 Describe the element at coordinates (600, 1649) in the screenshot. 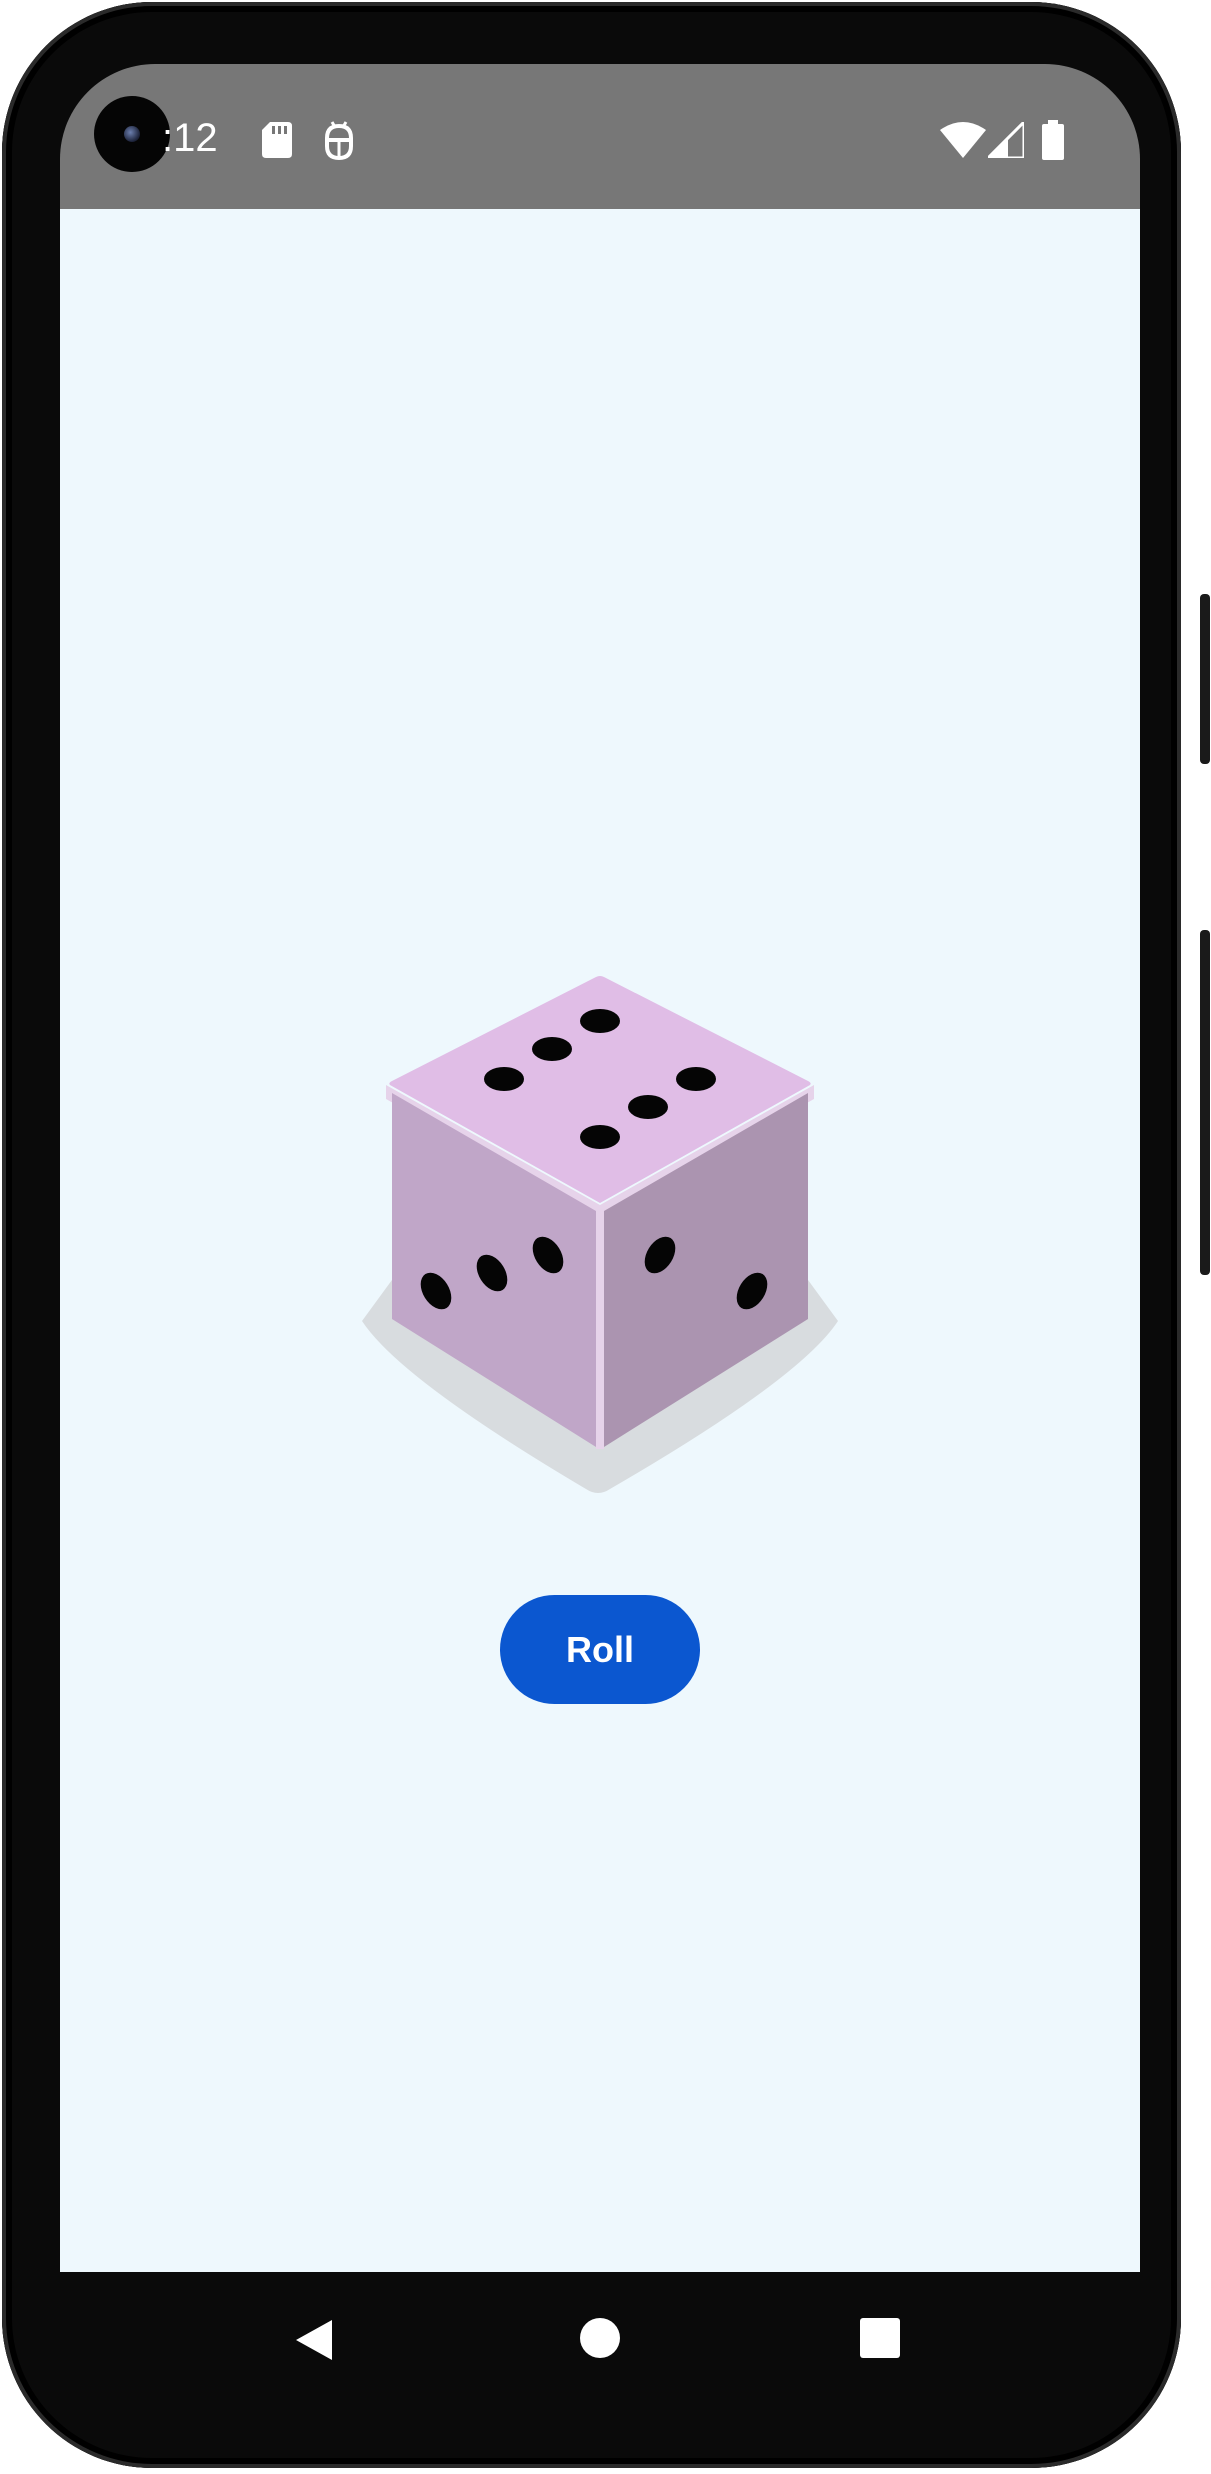

I see `roll-button: Roll` at that location.